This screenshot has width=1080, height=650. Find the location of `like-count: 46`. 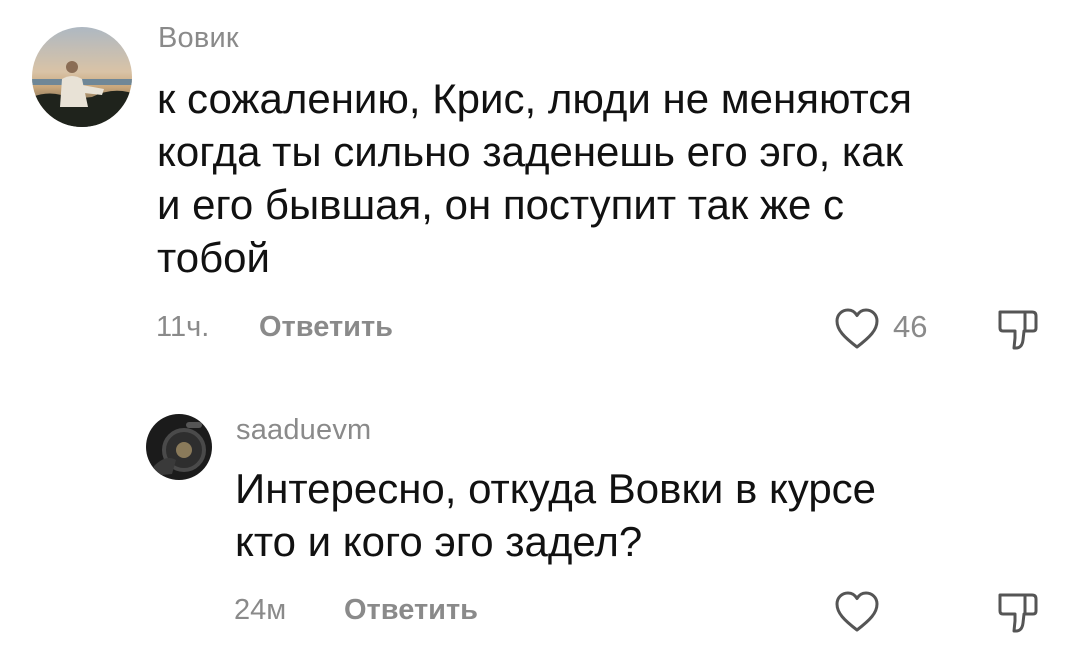

like-count: 46 is located at coordinates (910, 326).